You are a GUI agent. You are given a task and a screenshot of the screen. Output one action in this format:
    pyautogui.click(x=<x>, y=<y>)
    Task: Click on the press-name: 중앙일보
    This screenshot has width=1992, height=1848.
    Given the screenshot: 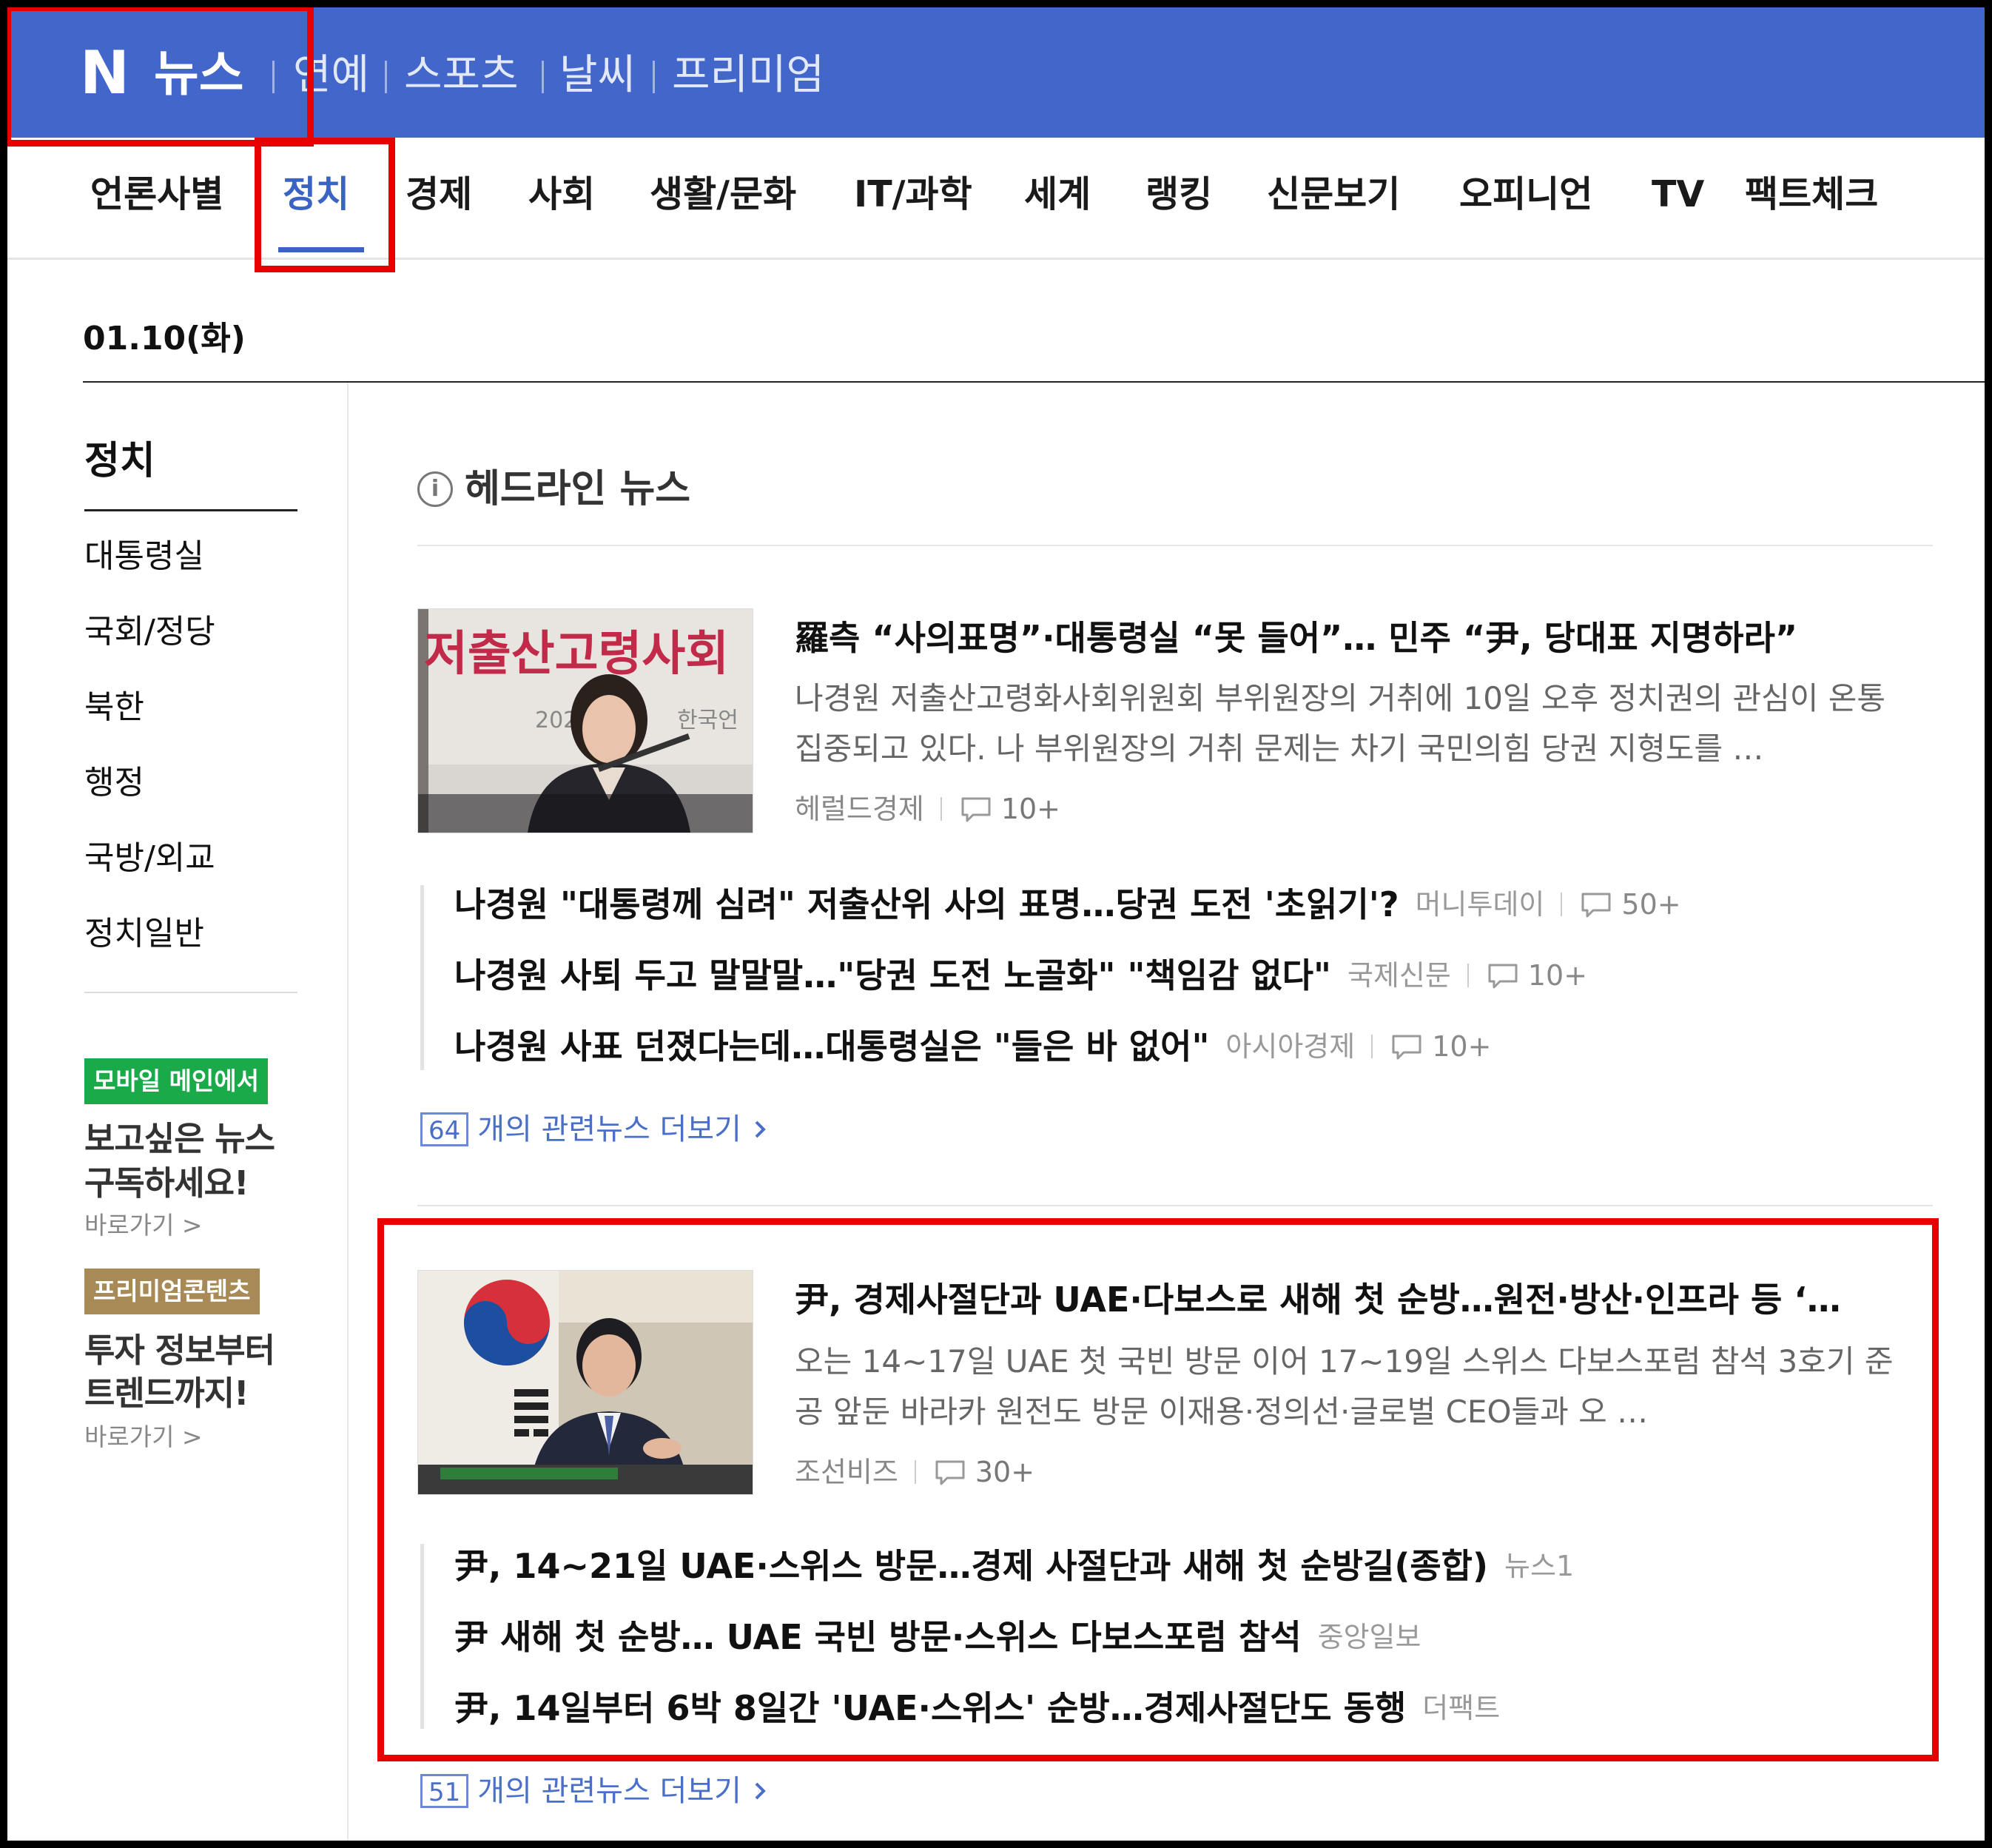 What is the action you would take?
    pyautogui.click(x=1369, y=1637)
    